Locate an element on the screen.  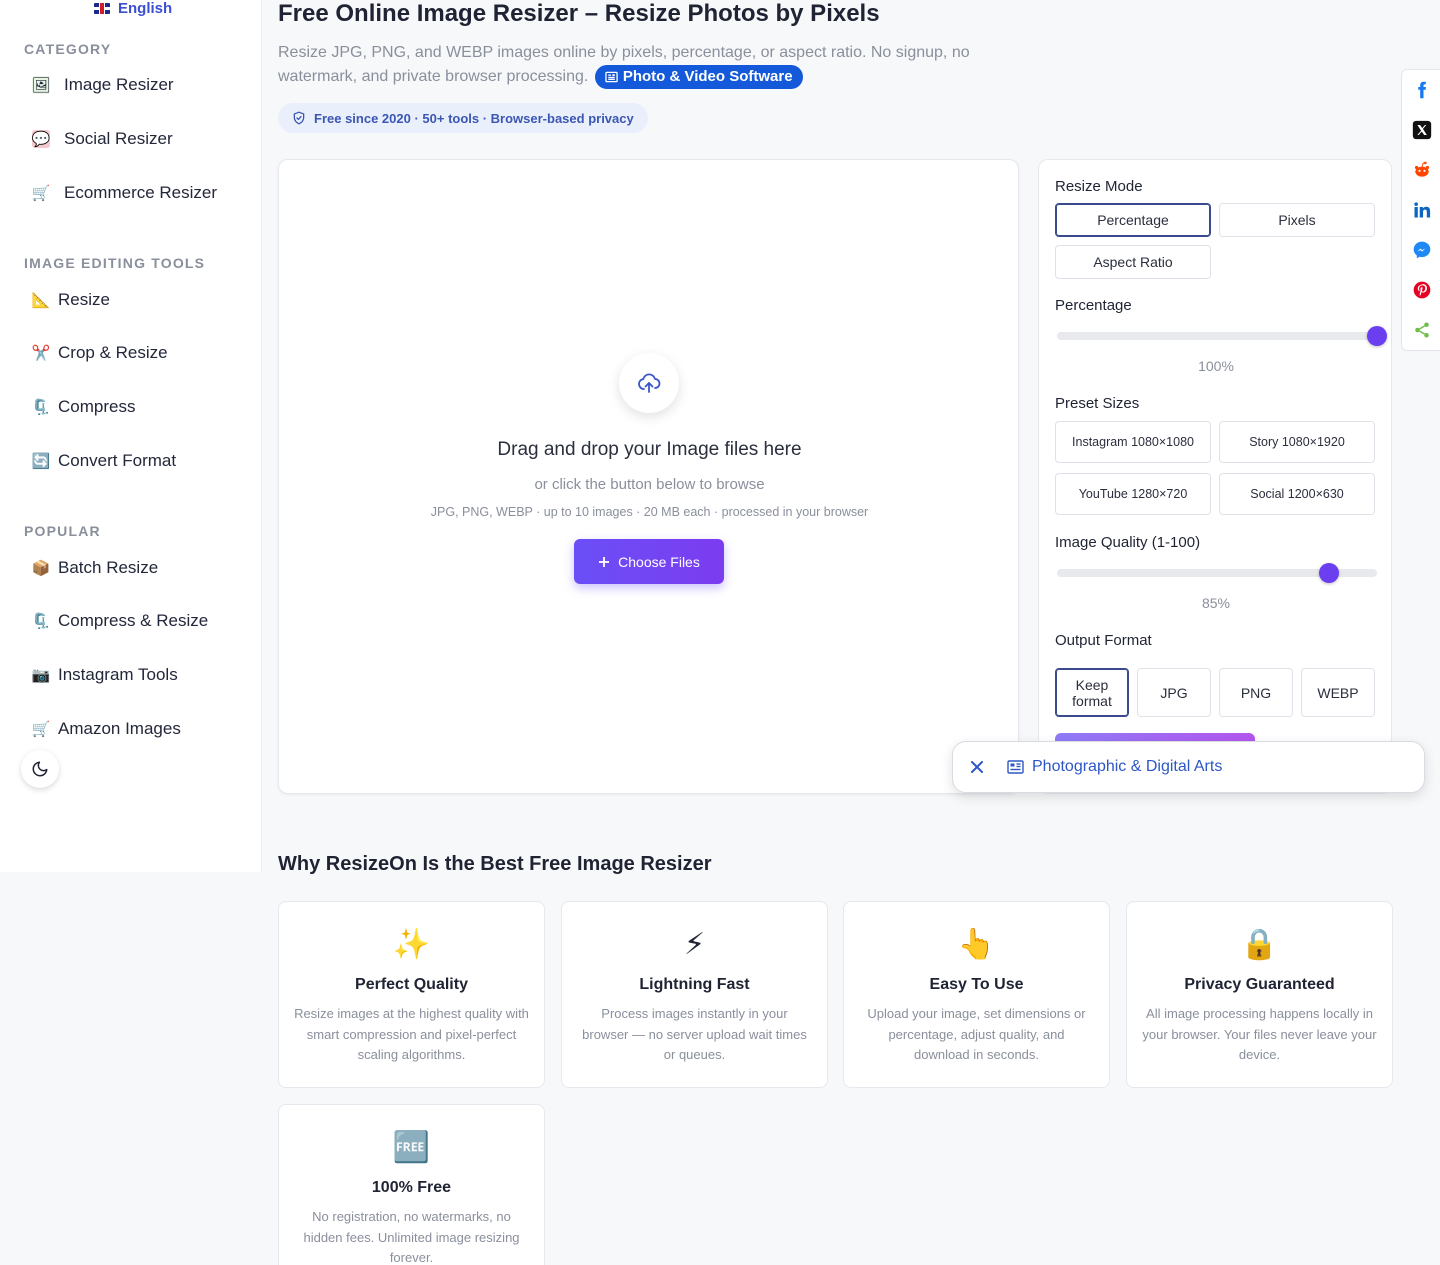
language-selector: English is located at coordinates (133, 8).